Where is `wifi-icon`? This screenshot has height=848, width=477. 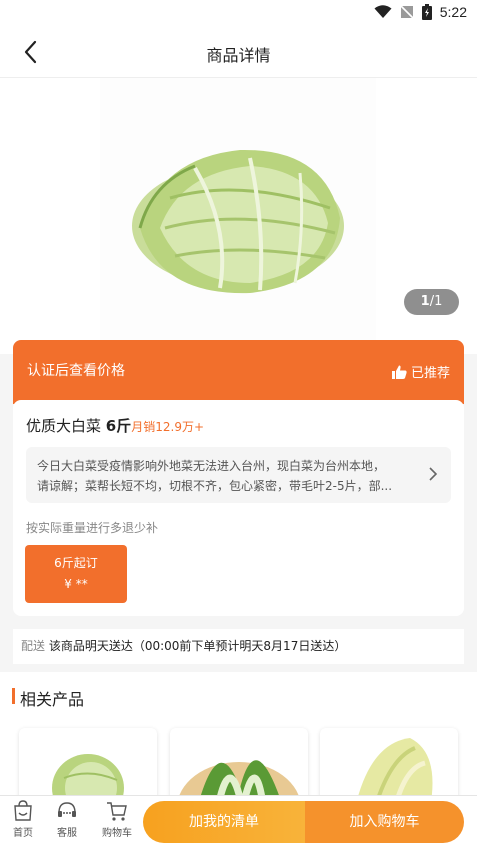
wifi-icon is located at coordinates (383, 11).